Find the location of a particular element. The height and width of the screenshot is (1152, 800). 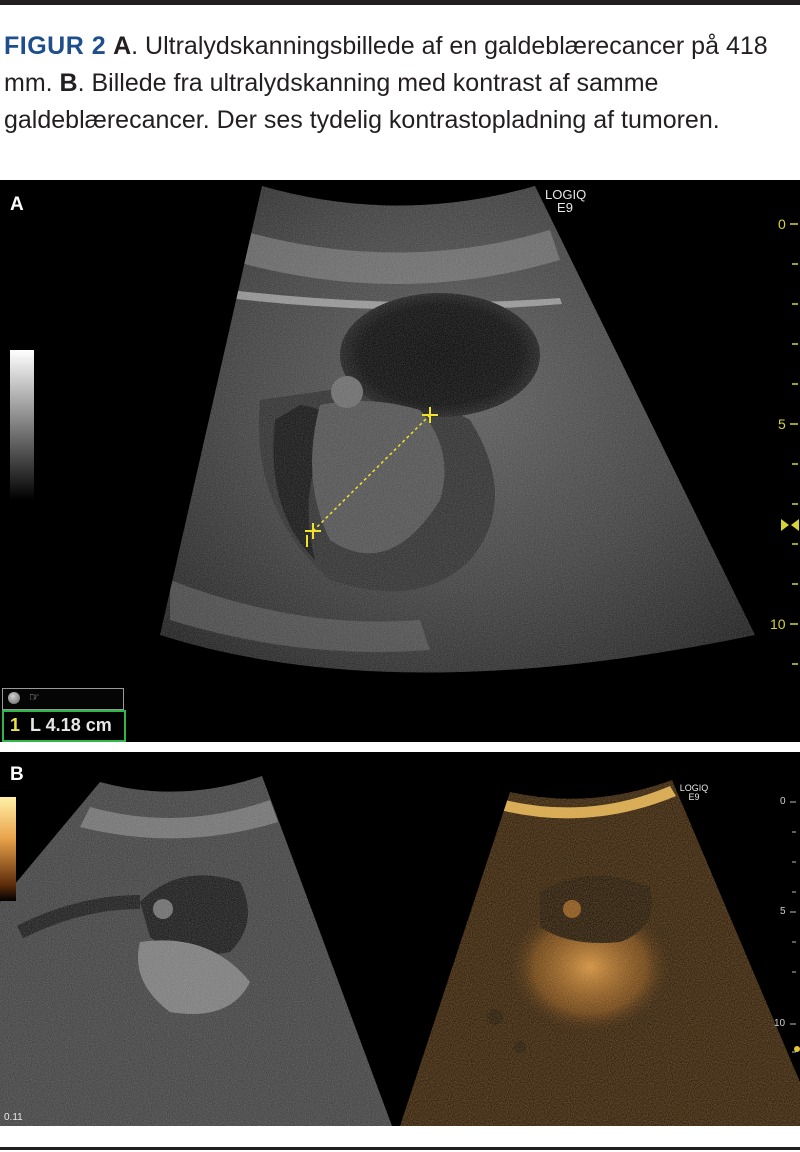

panel-b-label: B is located at coordinates (17, 774).